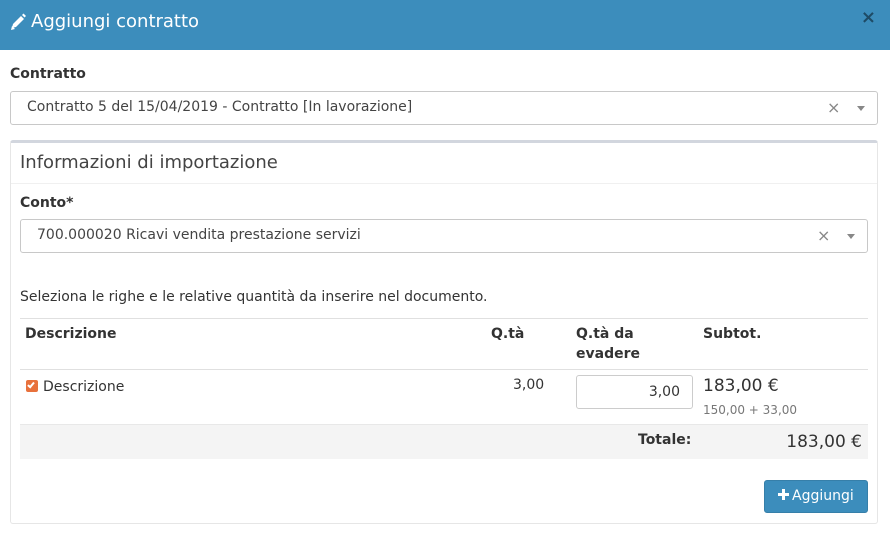 This screenshot has height=548, width=890. I want to click on contract-label: Contratto, so click(48, 74).